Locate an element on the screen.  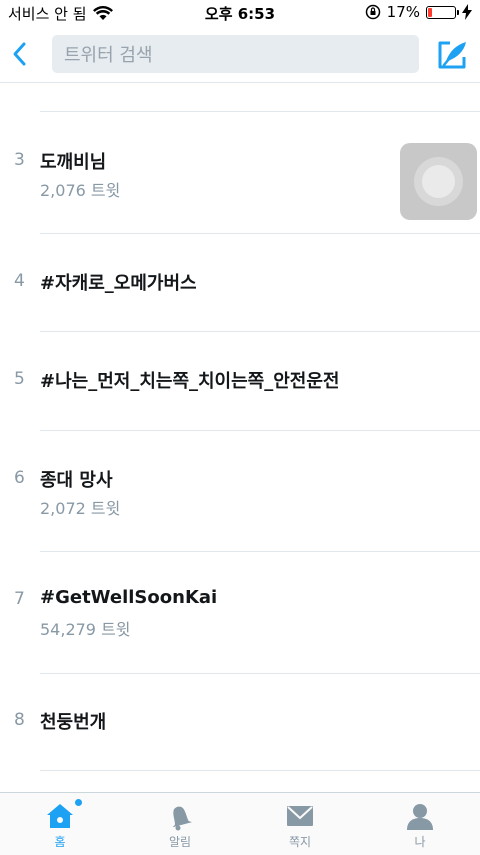
trend-row: 8 천둥번개 is located at coordinates (240, 722).